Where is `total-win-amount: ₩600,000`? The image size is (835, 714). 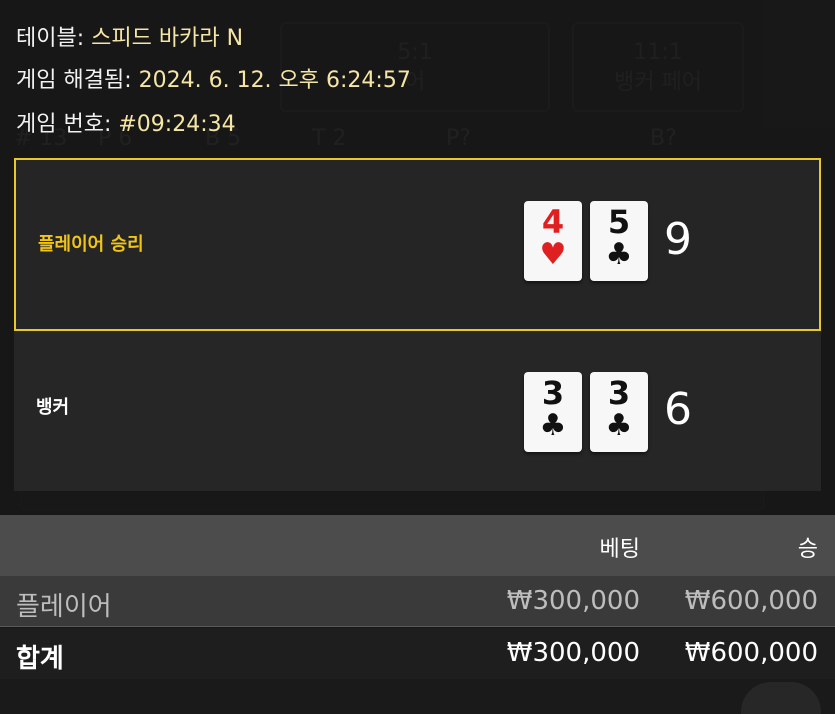 total-win-amount: ₩600,000 is located at coordinates (751, 653).